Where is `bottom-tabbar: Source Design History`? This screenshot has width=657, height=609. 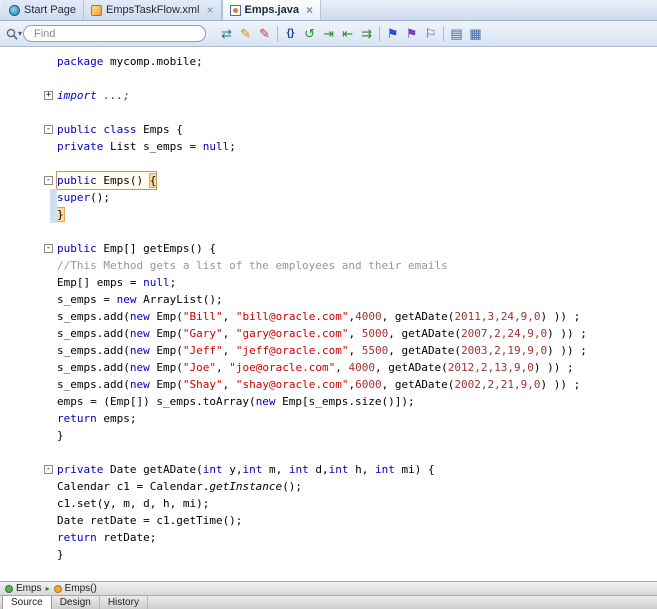 bottom-tabbar: Source Design History is located at coordinates (328, 602).